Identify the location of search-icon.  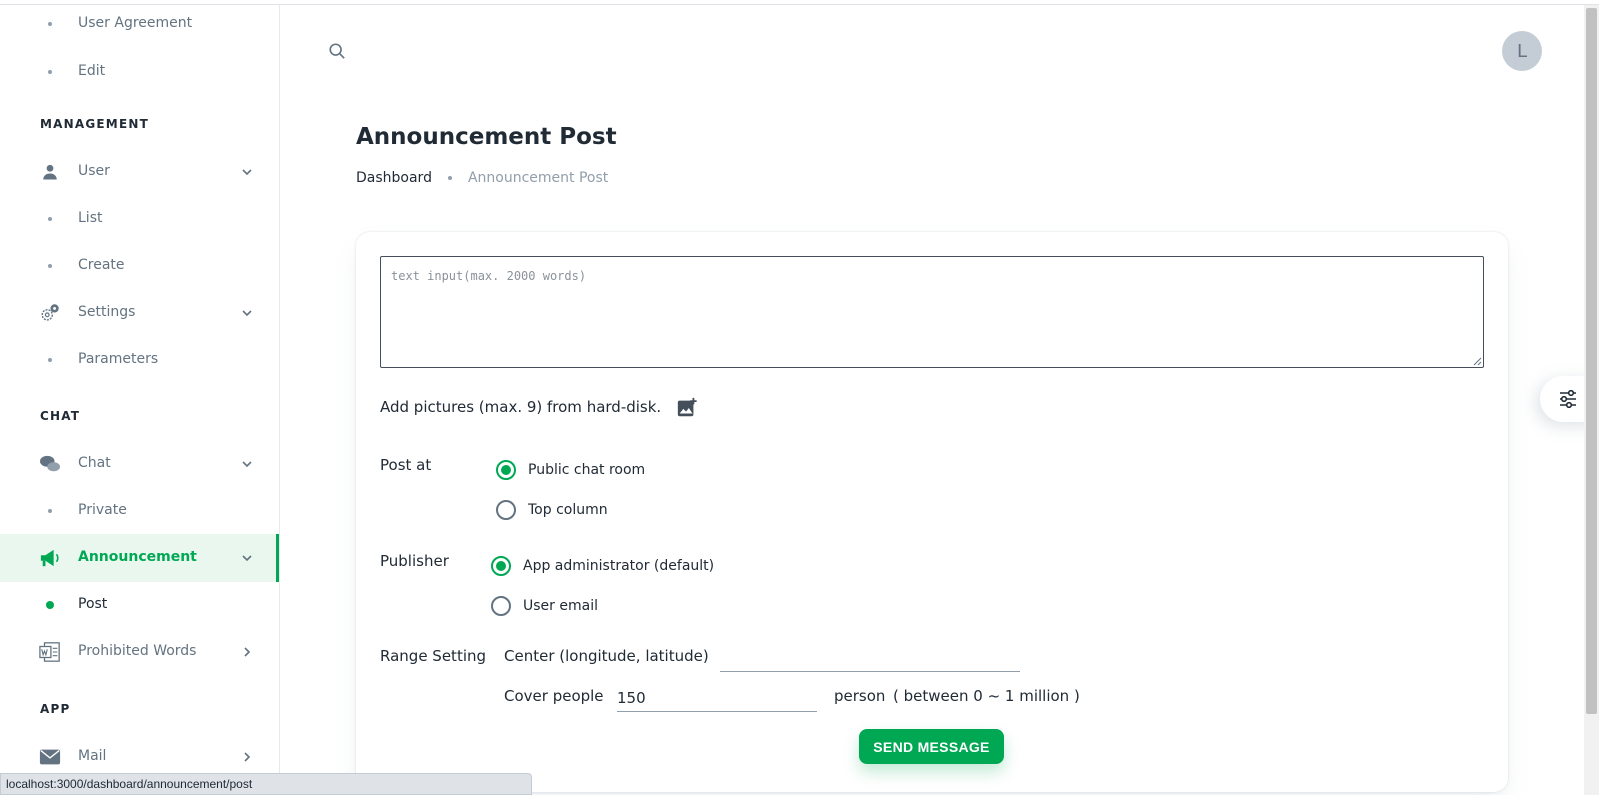
(337, 51).